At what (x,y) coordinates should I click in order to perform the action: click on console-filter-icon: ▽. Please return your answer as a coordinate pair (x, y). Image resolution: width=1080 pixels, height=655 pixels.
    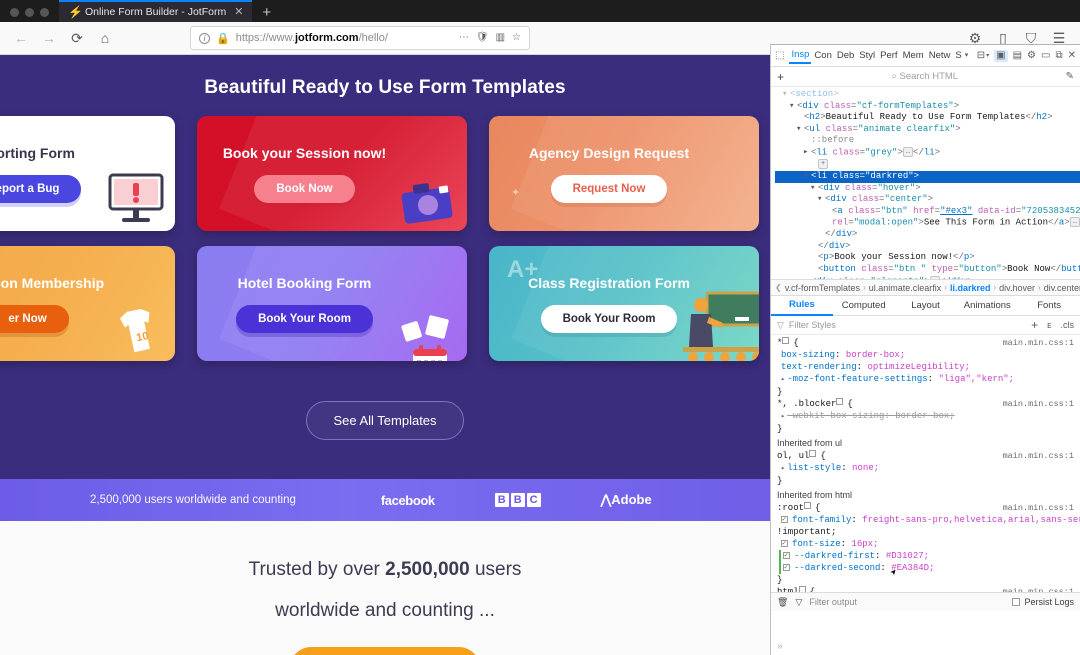
    Looking at the image, I should click on (798, 602).